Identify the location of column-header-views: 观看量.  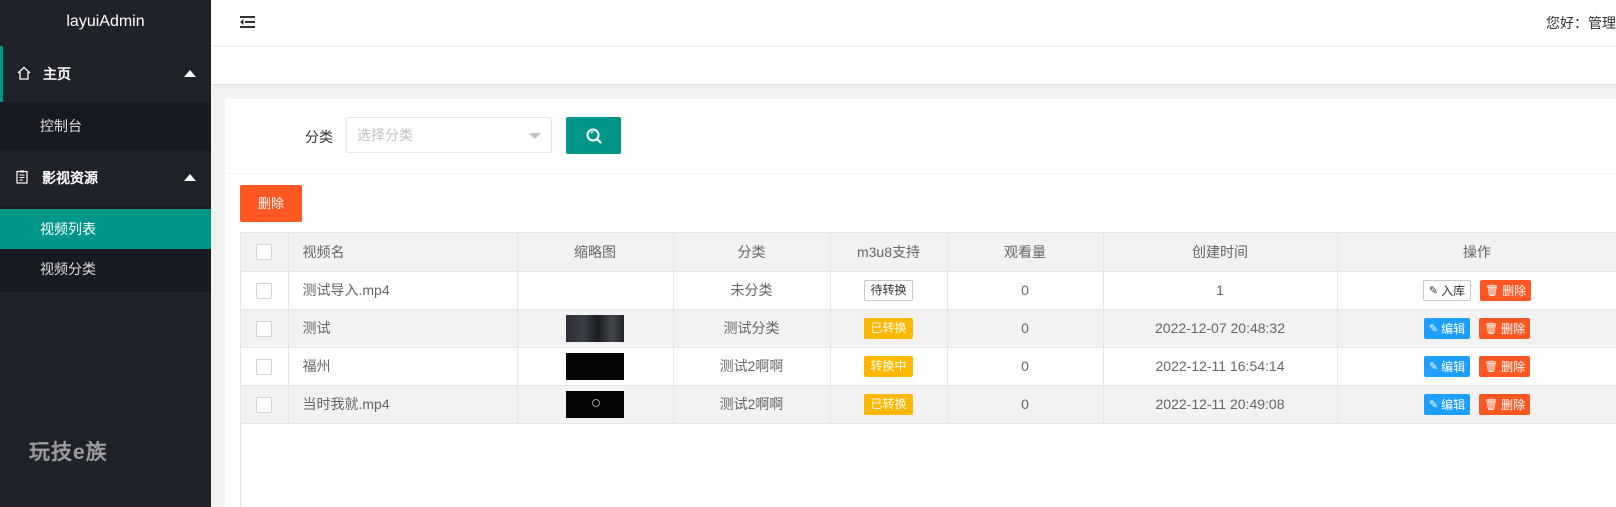
(1025, 252).